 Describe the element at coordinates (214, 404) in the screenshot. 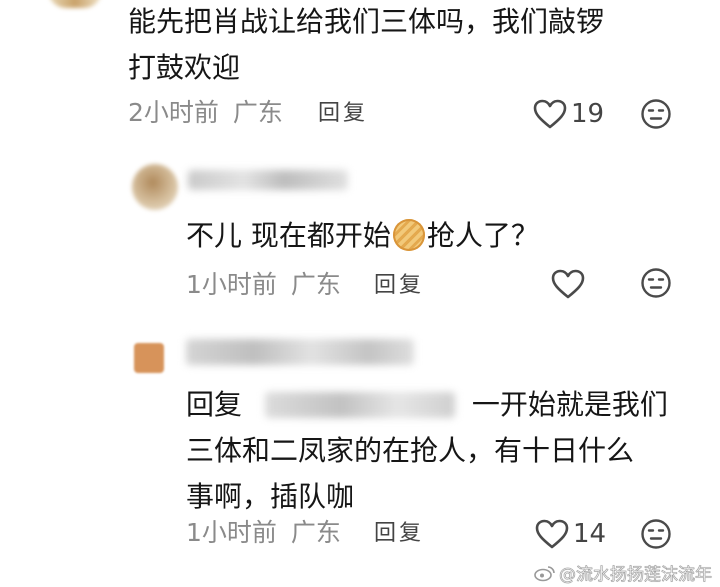

I see `reply-prefix: 回复` at that location.